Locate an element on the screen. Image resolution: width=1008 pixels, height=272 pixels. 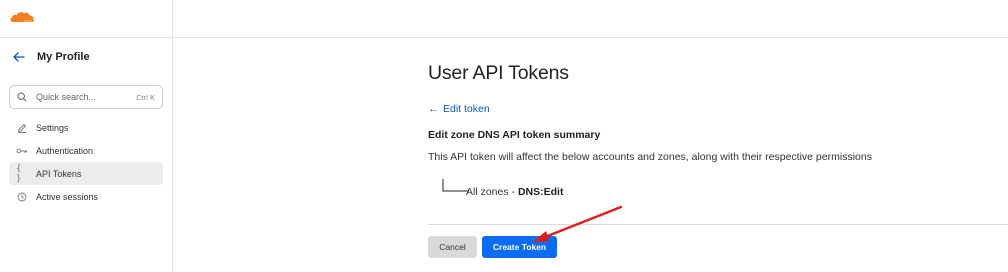
search-icon is located at coordinates (22, 97).